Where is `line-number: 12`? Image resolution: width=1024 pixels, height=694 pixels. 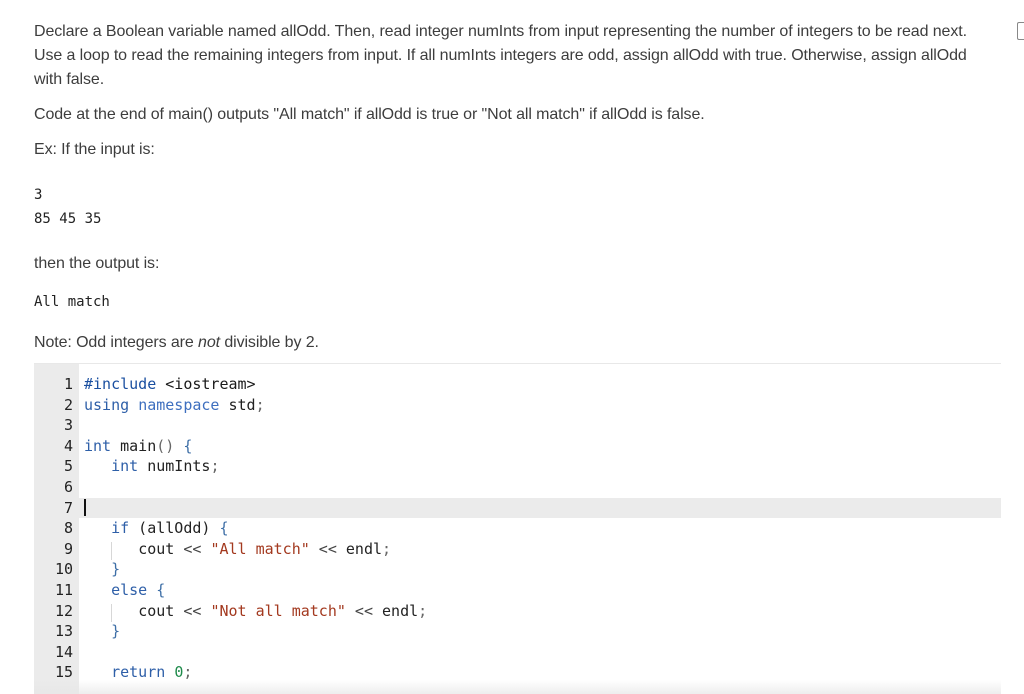
line-number: 12 is located at coordinates (63, 610).